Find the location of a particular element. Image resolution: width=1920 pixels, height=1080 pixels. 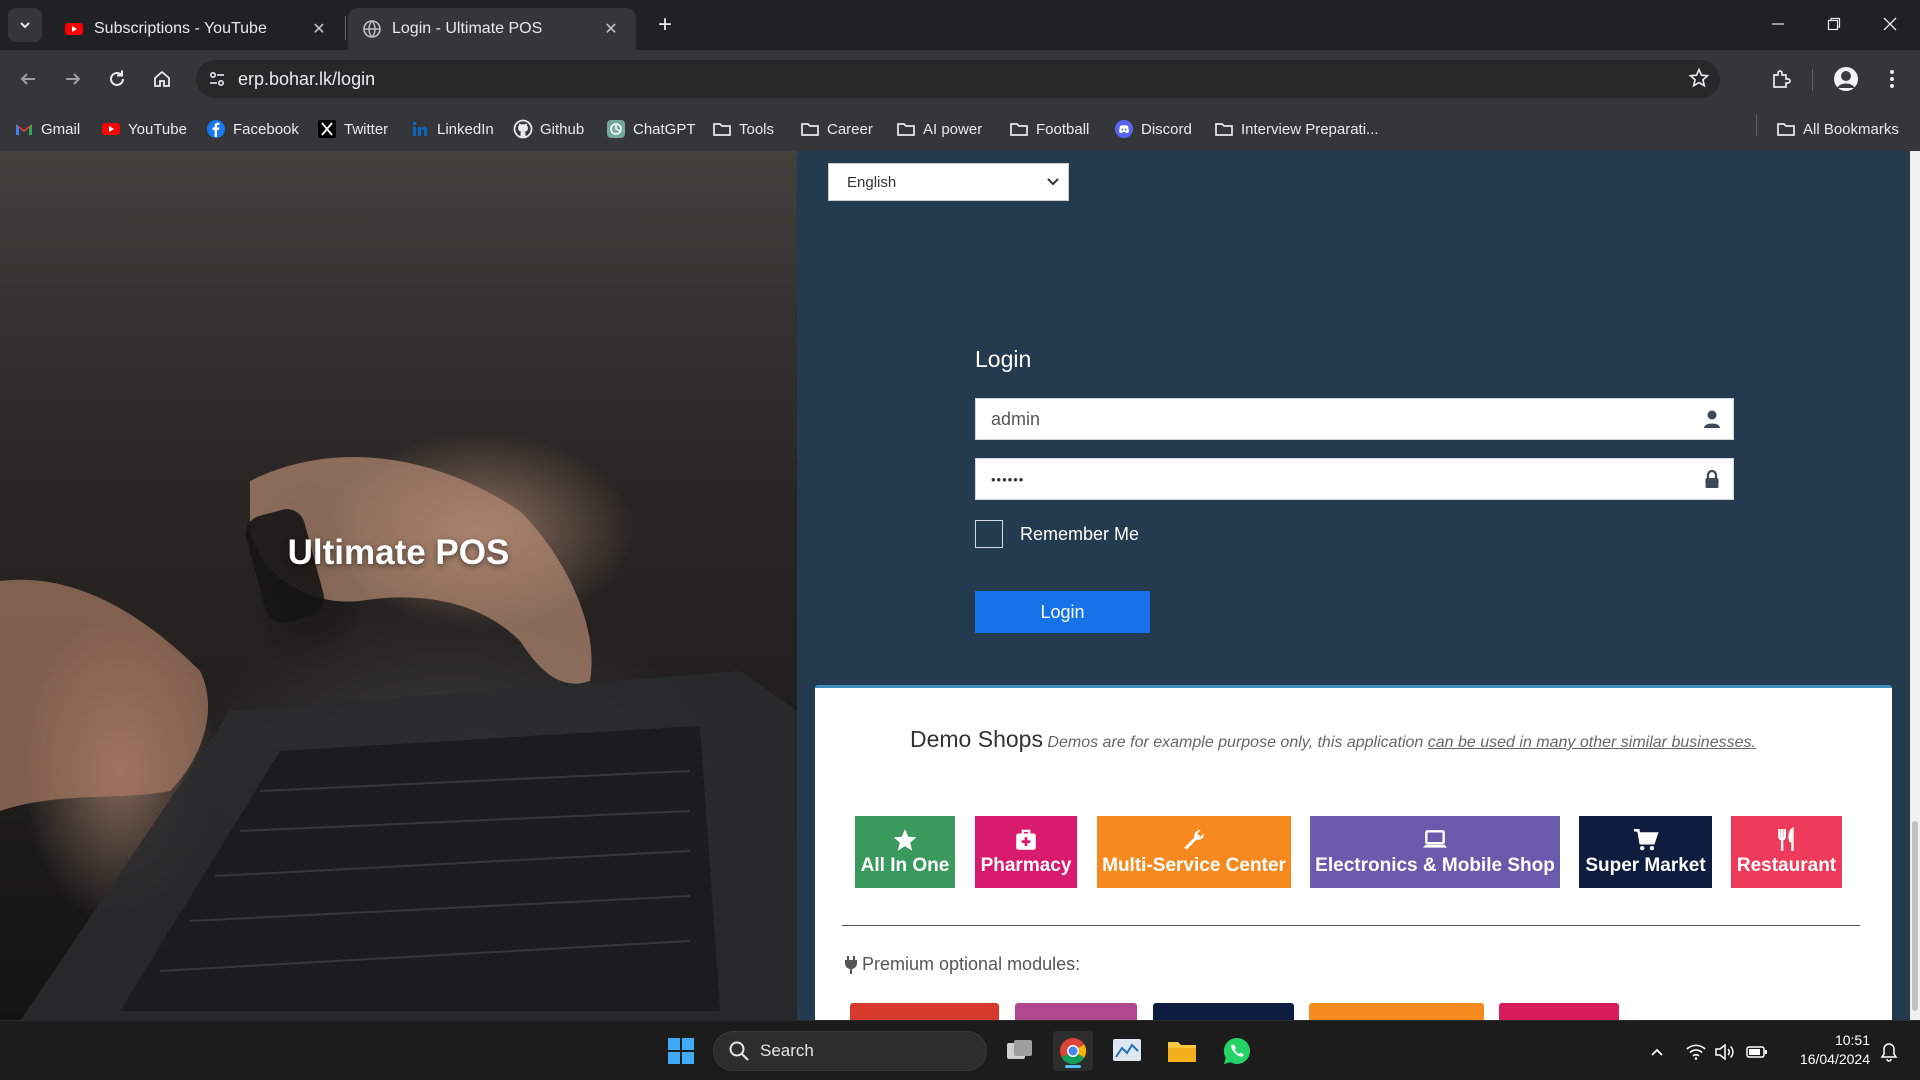

folder-icon is located at coordinates (810, 129).